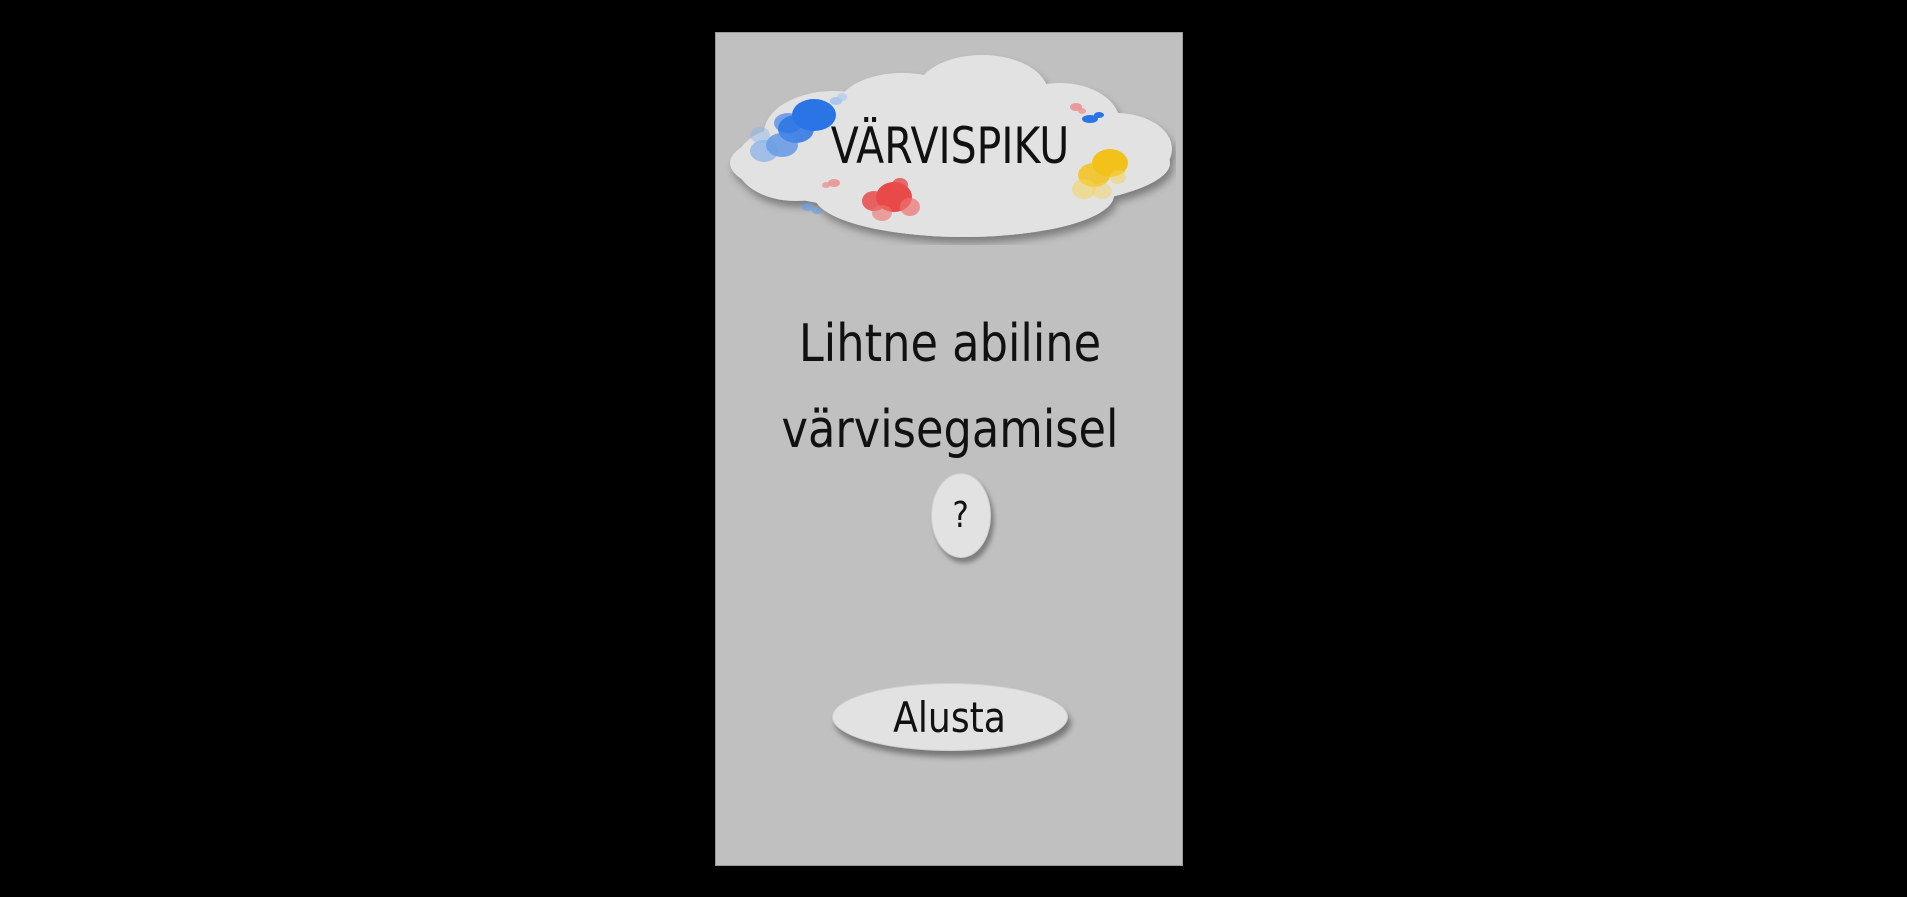  What do you see at coordinates (950, 387) in the screenshot?
I see `game-subtitle: Lihtne abiline värvisegamisel` at bounding box center [950, 387].